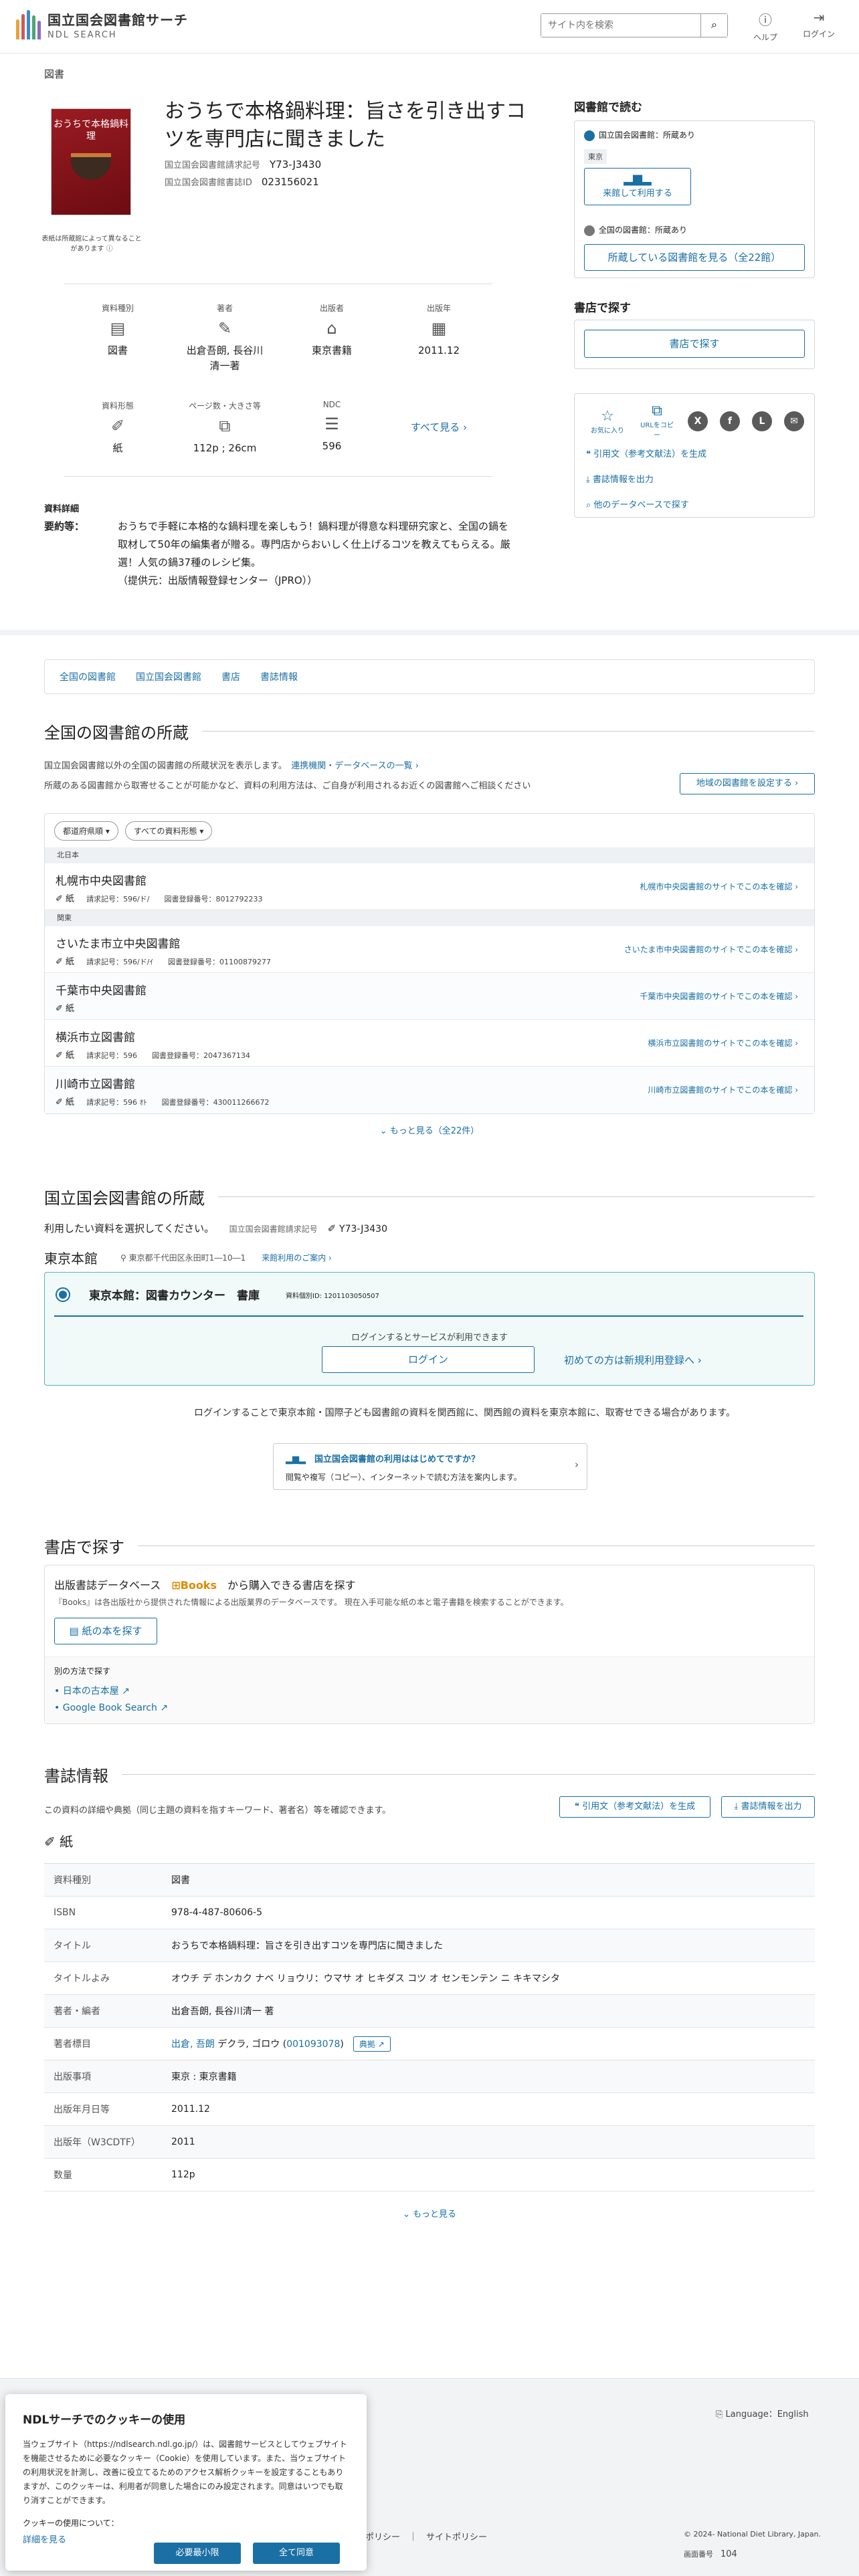 Image resolution: width=859 pixels, height=2576 pixels. Describe the element at coordinates (711, 950) in the screenshot. I see `library-site-link: さいたま市中央図書館のサイトでこの本を確認 ›` at that location.